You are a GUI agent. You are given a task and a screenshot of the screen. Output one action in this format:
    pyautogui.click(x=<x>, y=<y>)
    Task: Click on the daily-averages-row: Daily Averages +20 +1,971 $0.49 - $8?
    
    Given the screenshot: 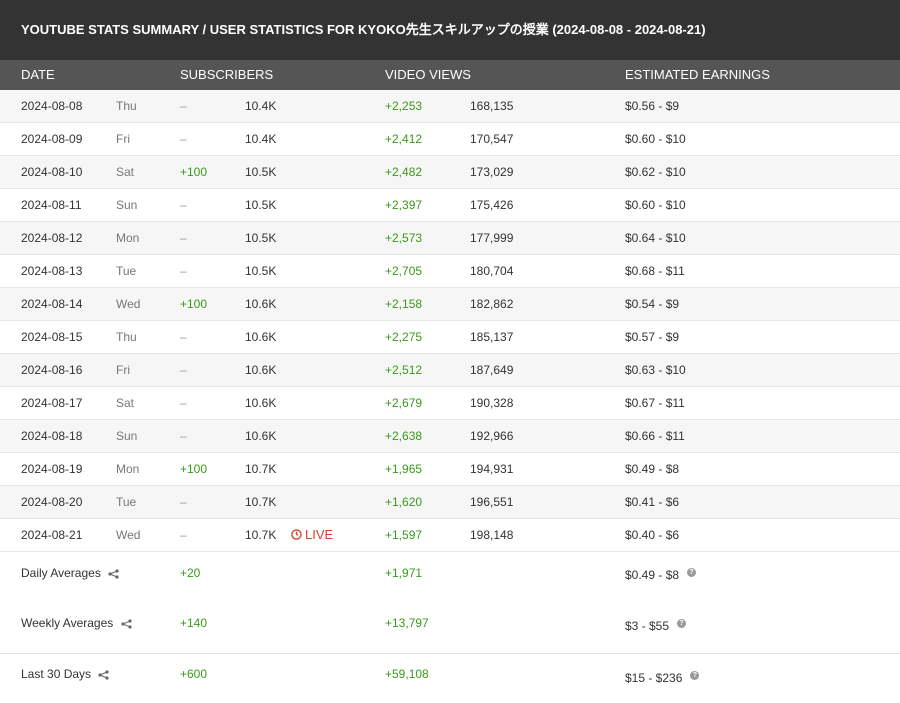 What is the action you would take?
    pyautogui.click(x=450, y=577)
    